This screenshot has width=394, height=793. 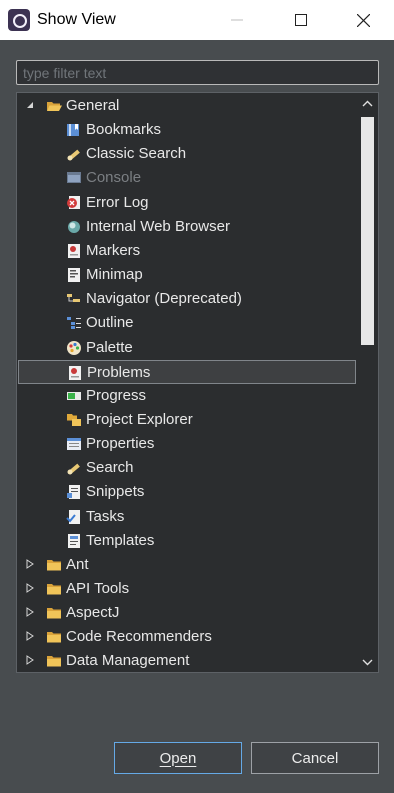 I want to click on tree-item-templates: Templates, so click(x=187, y=541).